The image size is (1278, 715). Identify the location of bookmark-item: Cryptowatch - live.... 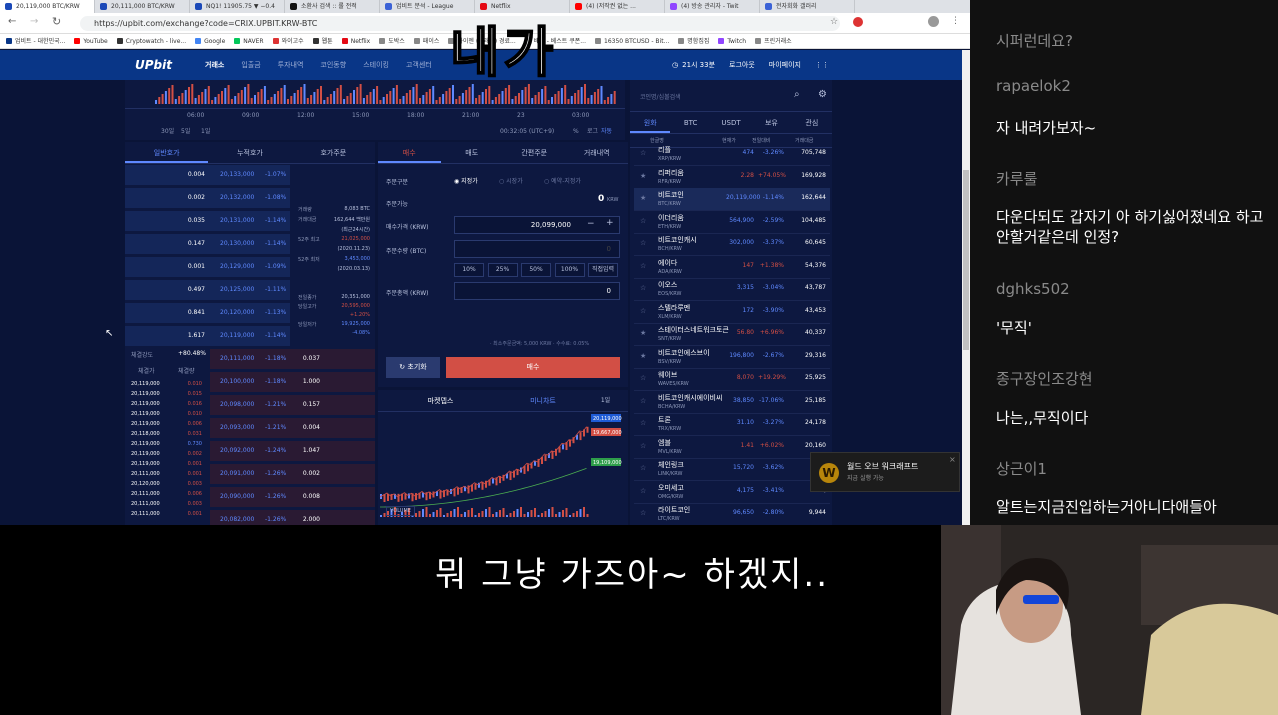
(151, 41).